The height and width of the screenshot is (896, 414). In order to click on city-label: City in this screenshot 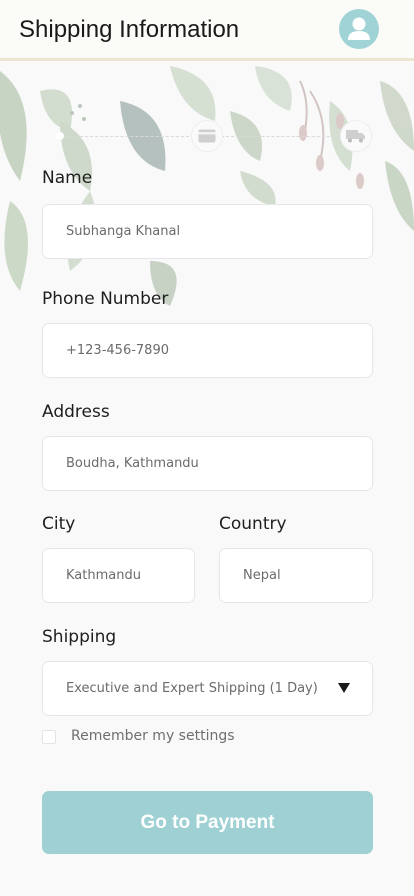, I will do `click(59, 524)`.